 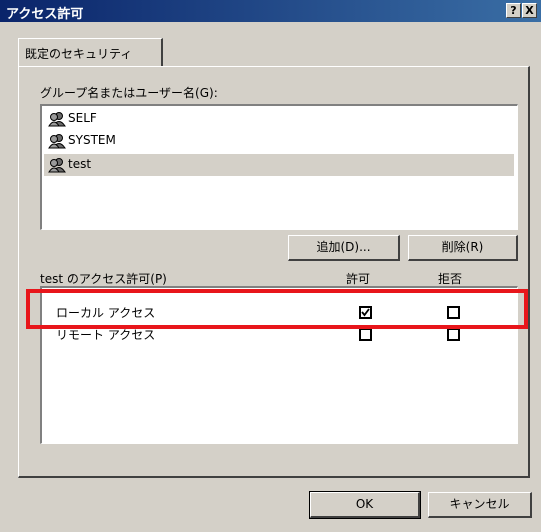 I want to click on help-button: ?, so click(x=513, y=10).